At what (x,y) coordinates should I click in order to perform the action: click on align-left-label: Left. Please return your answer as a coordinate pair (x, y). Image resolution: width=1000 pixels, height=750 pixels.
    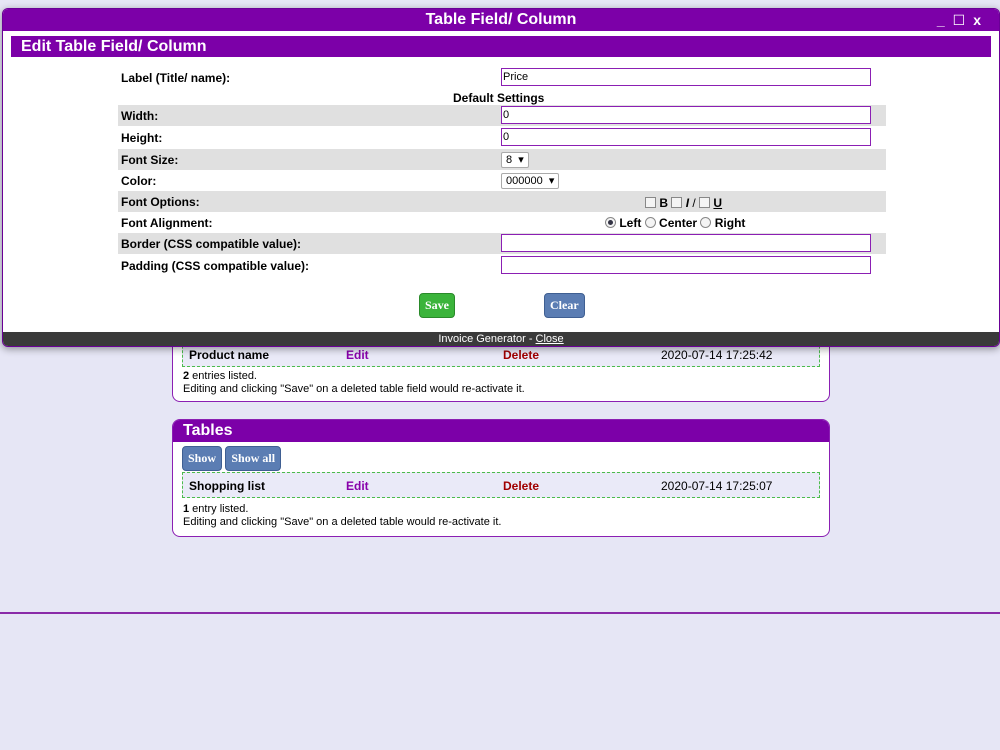
    Looking at the image, I should click on (630, 222).